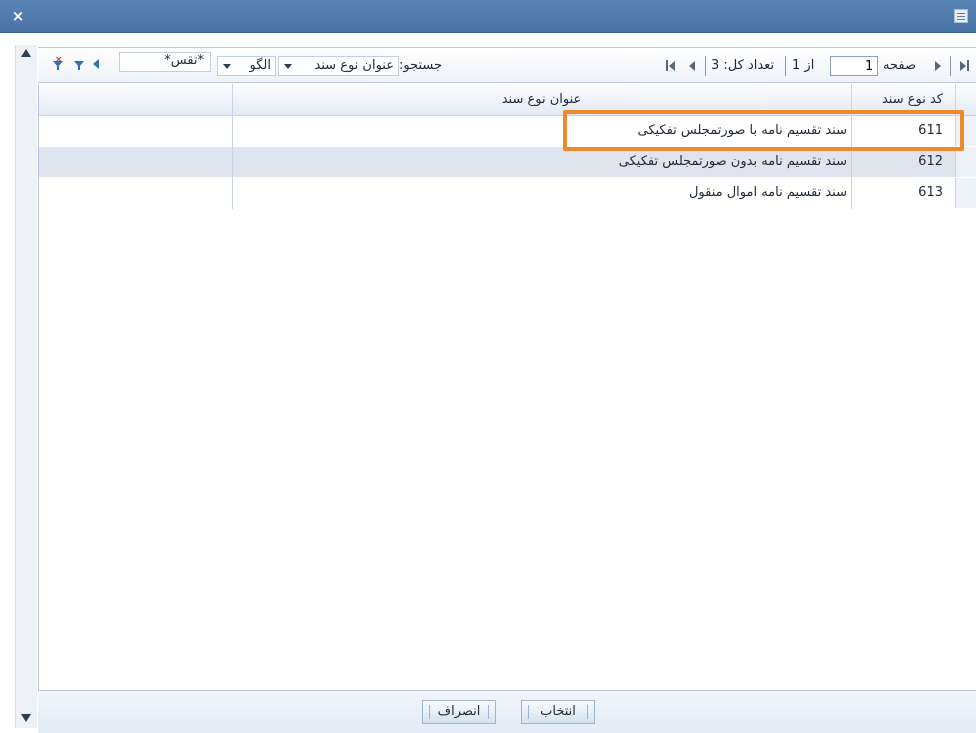 The image size is (976, 733). What do you see at coordinates (692, 66) in the screenshot?
I see `next-page-button` at bounding box center [692, 66].